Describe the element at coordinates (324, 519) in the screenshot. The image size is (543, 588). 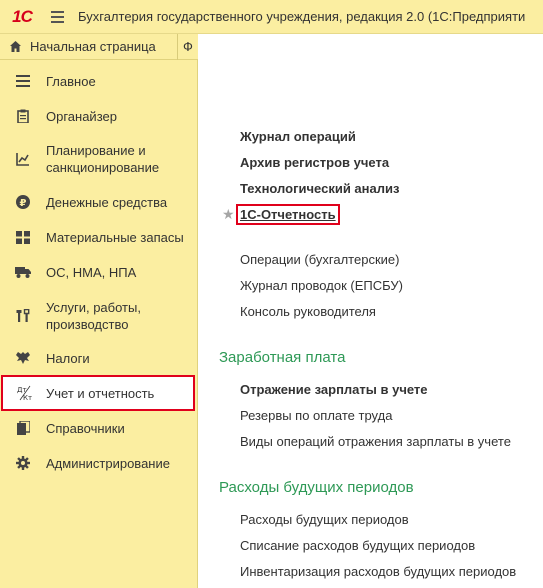
I see `link-deferred-expenses: Расходы будущих периодов` at that location.